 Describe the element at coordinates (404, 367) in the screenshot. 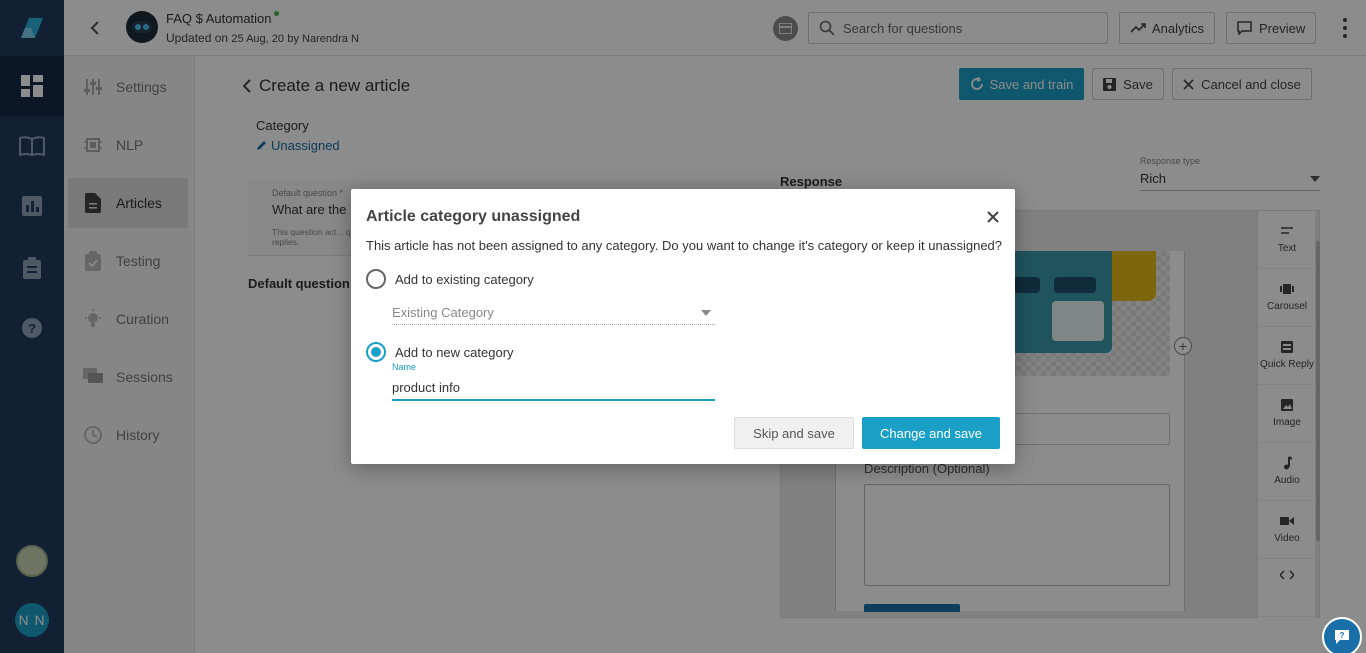

I see `name-field-label: Name` at that location.